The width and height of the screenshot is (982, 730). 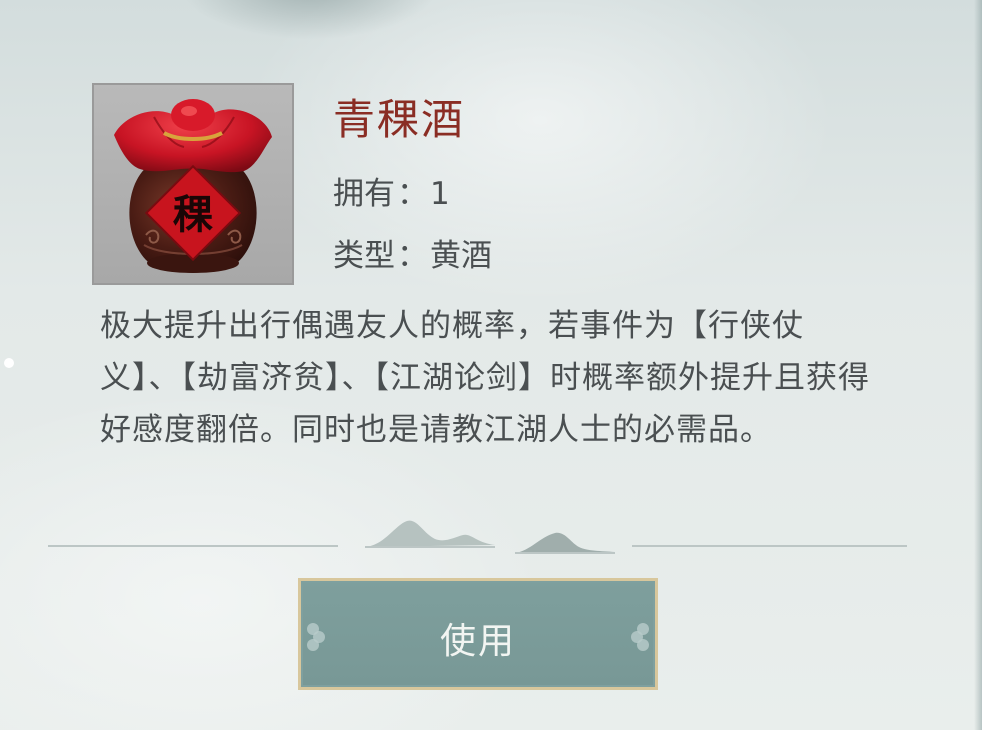 I want to click on divider-left, so click(x=193, y=546).